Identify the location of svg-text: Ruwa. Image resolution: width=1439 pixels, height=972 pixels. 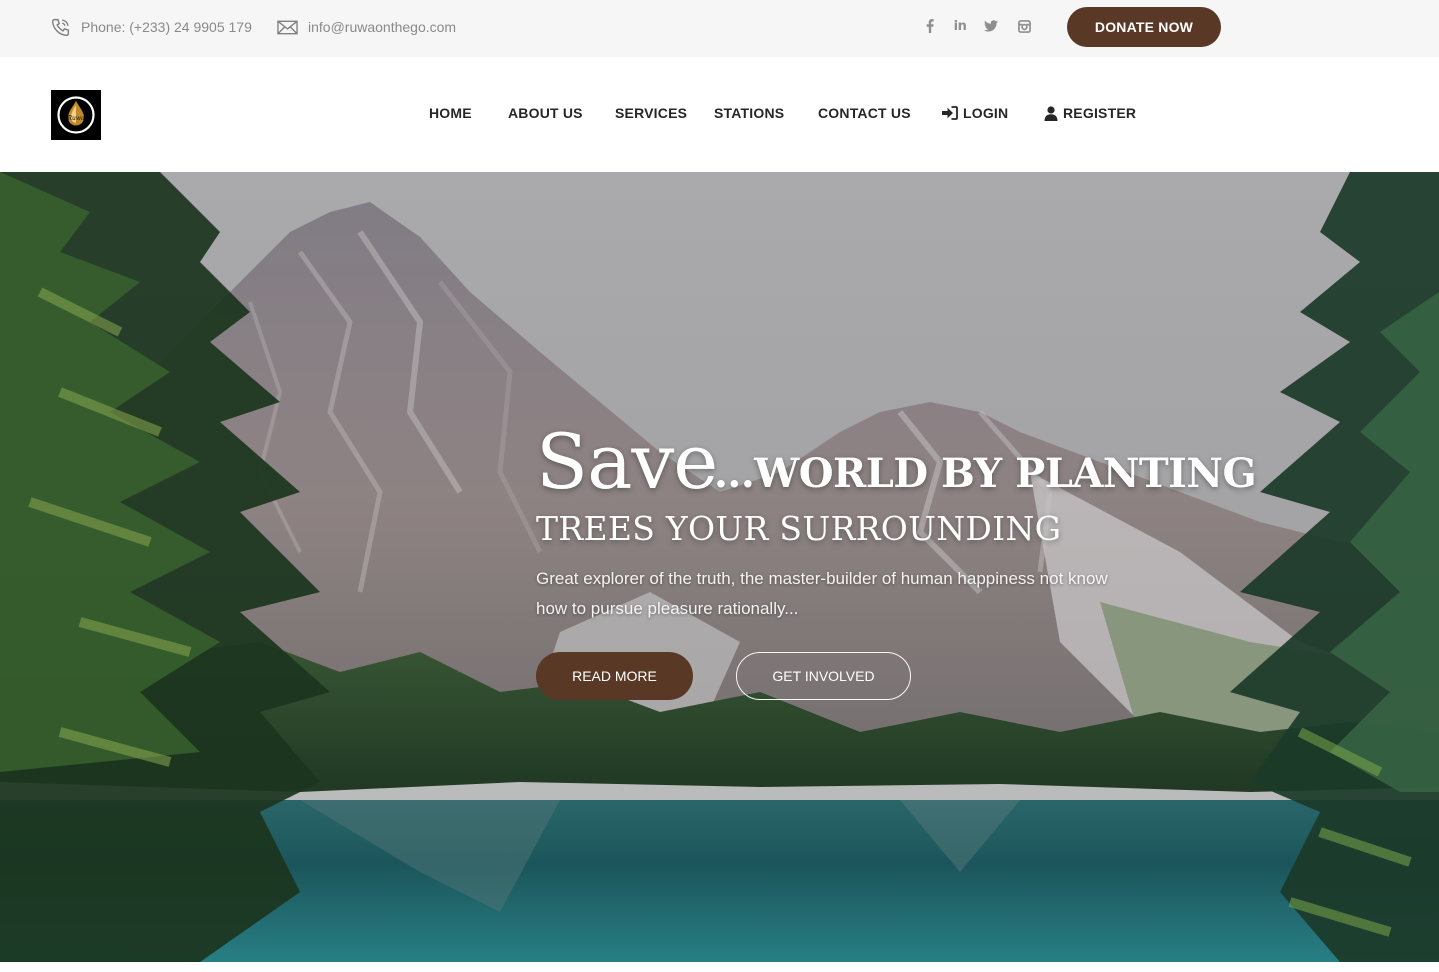
(75, 118).